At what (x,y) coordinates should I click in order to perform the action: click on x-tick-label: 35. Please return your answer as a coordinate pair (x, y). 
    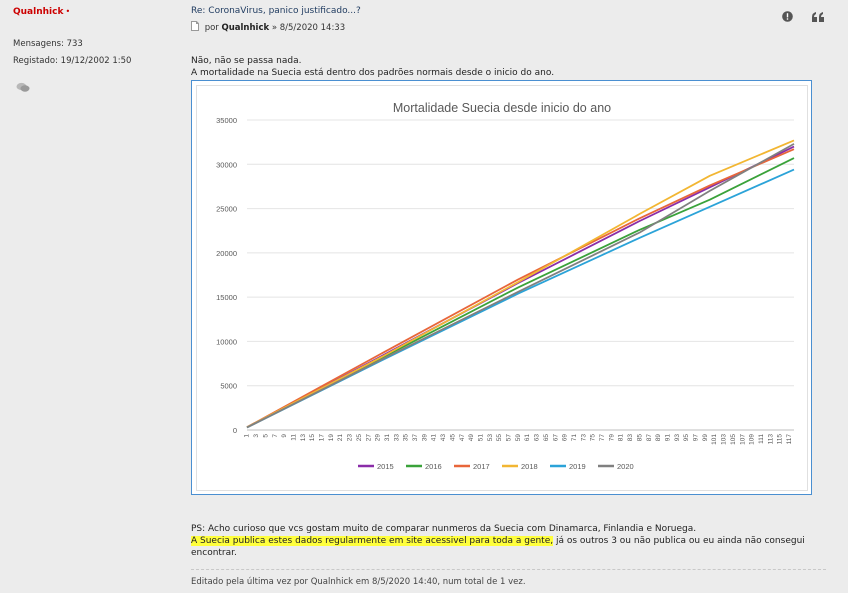
    Looking at the image, I should click on (406, 438).